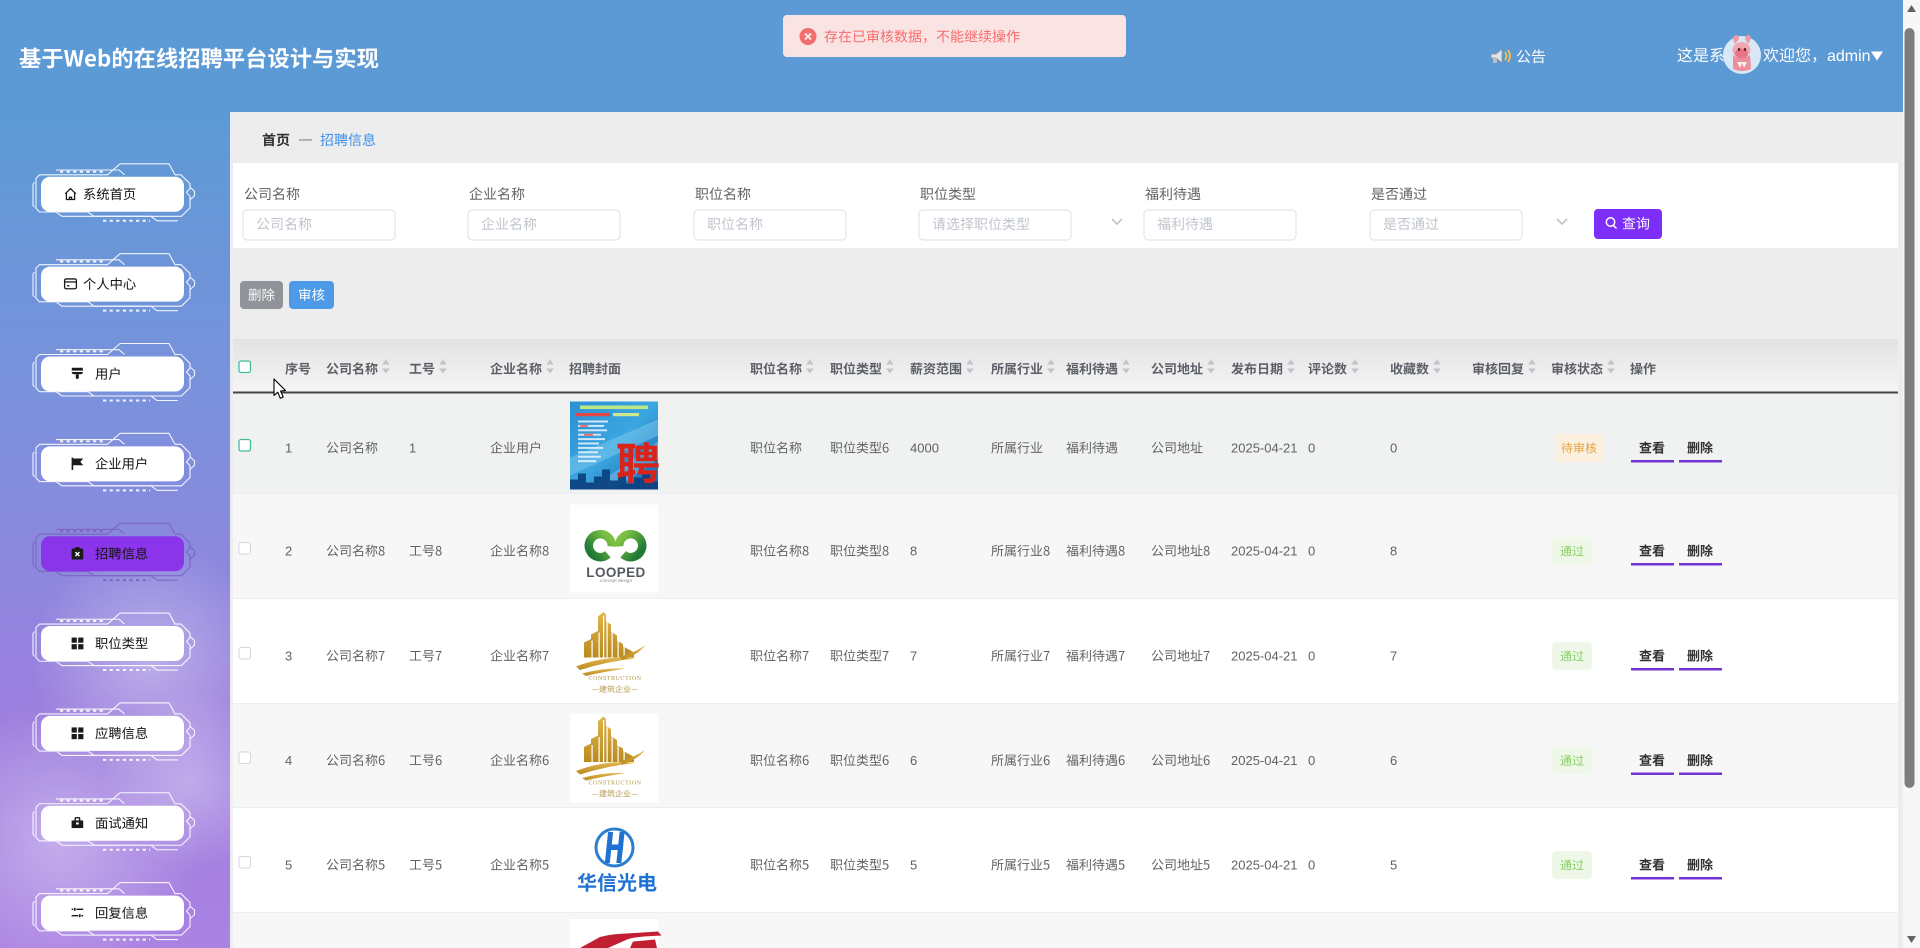 Image resolution: width=1920 pixels, height=948 pixels. I want to click on svg-text: LOOPED, so click(615, 572).